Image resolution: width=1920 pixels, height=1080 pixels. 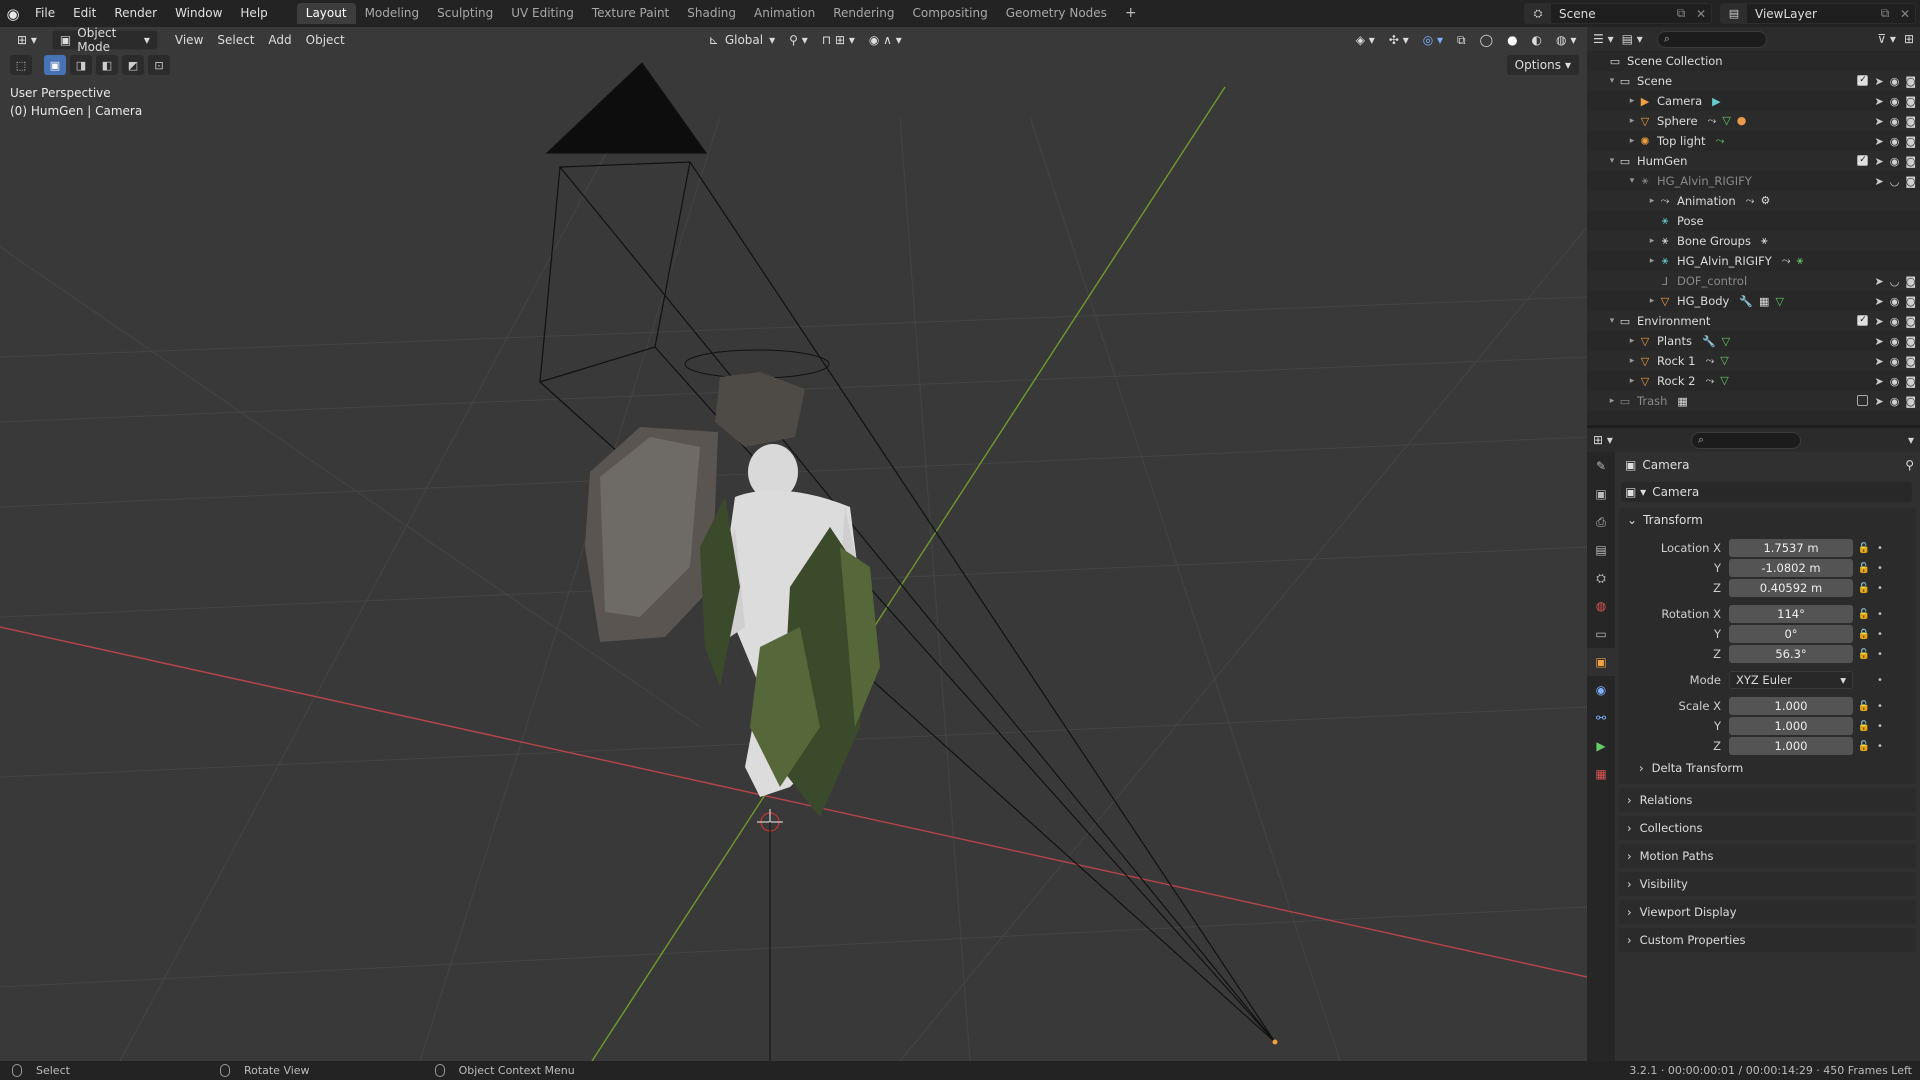 What do you see at coordinates (1716, 101) in the screenshot?
I see `camera-data-icon: ▶` at bounding box center [1716, 101].